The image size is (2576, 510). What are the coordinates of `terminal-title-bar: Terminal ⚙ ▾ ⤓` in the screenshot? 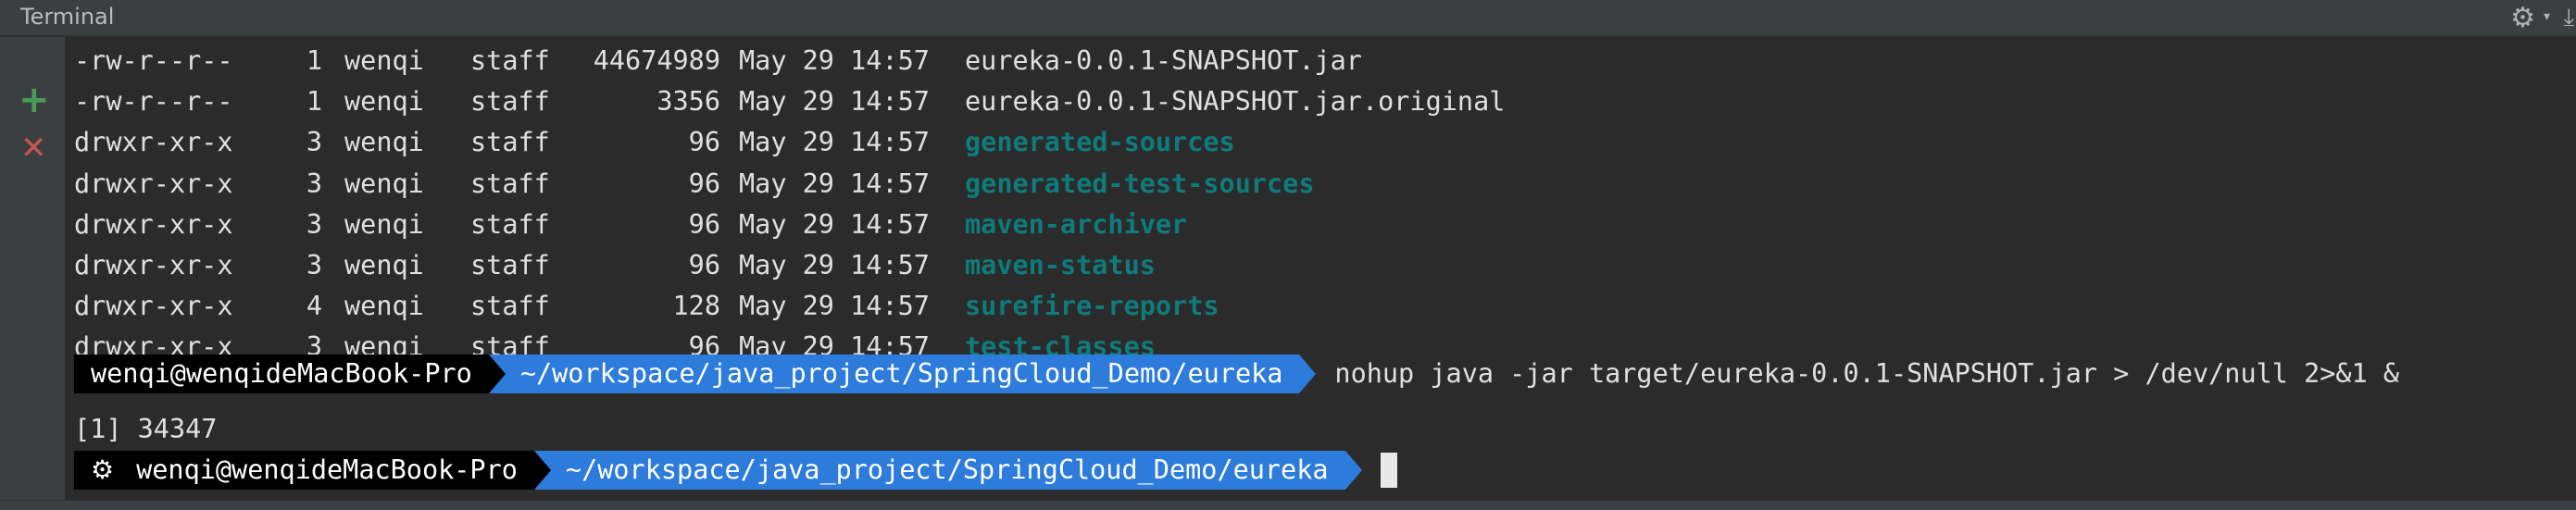 It's located at (1288, 18).